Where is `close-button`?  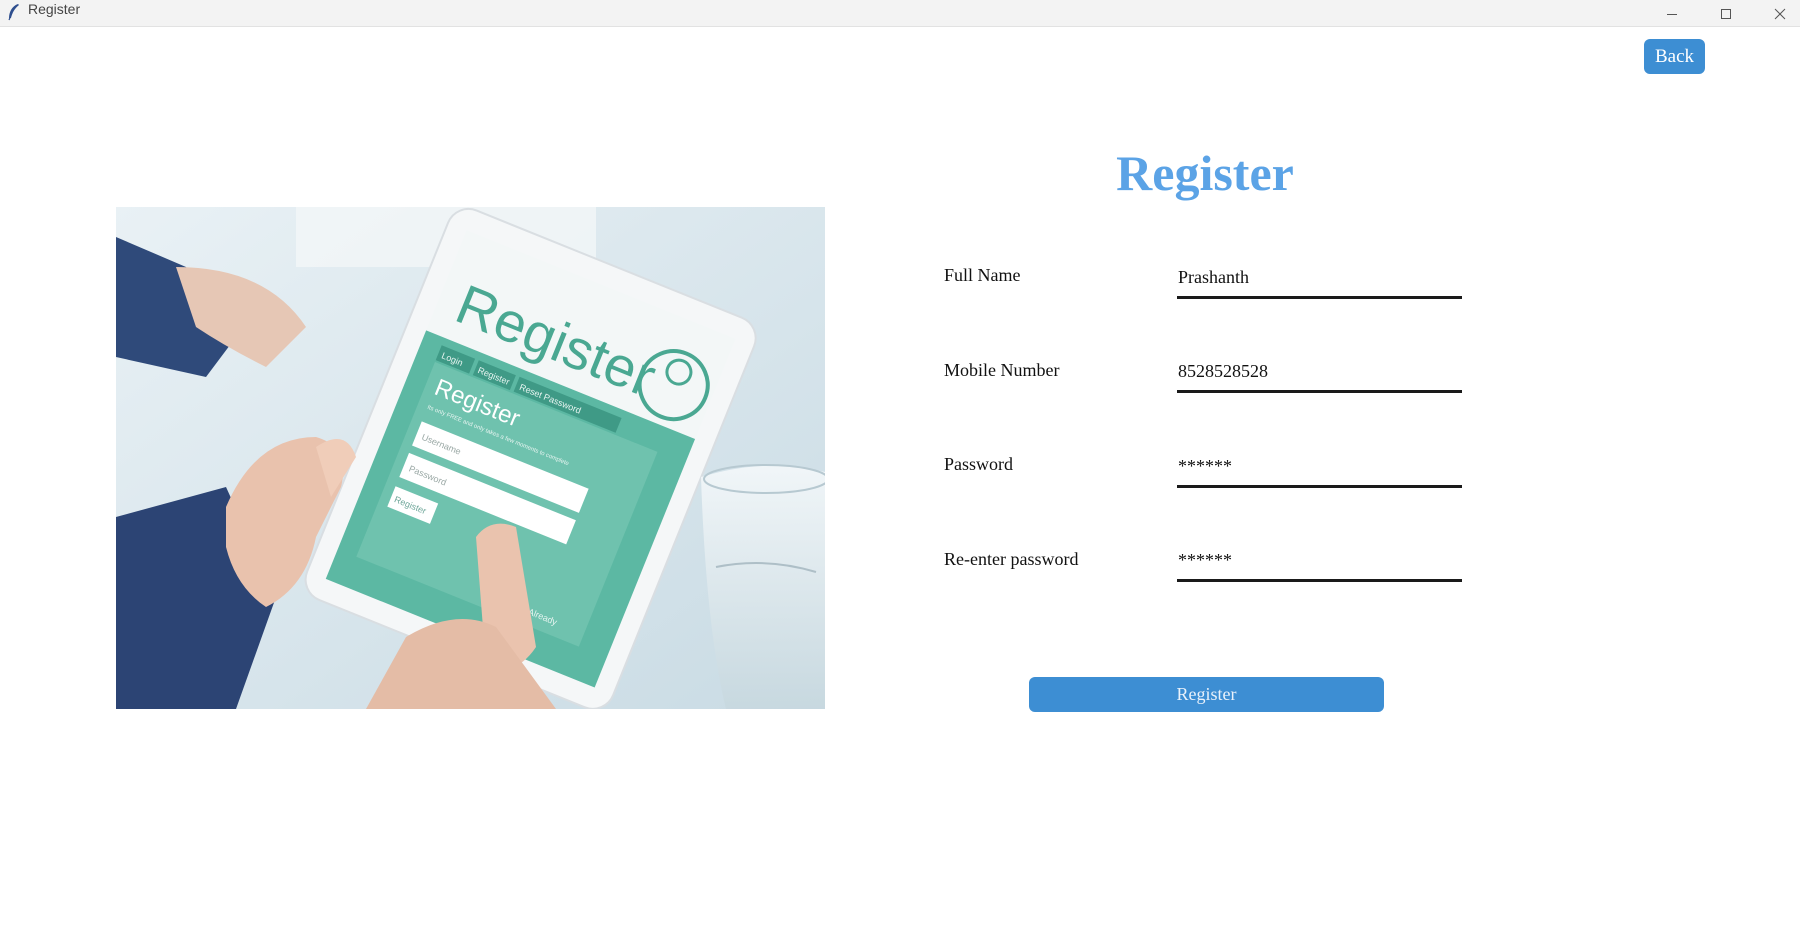 close-button is located at coordinates (1776, 13).